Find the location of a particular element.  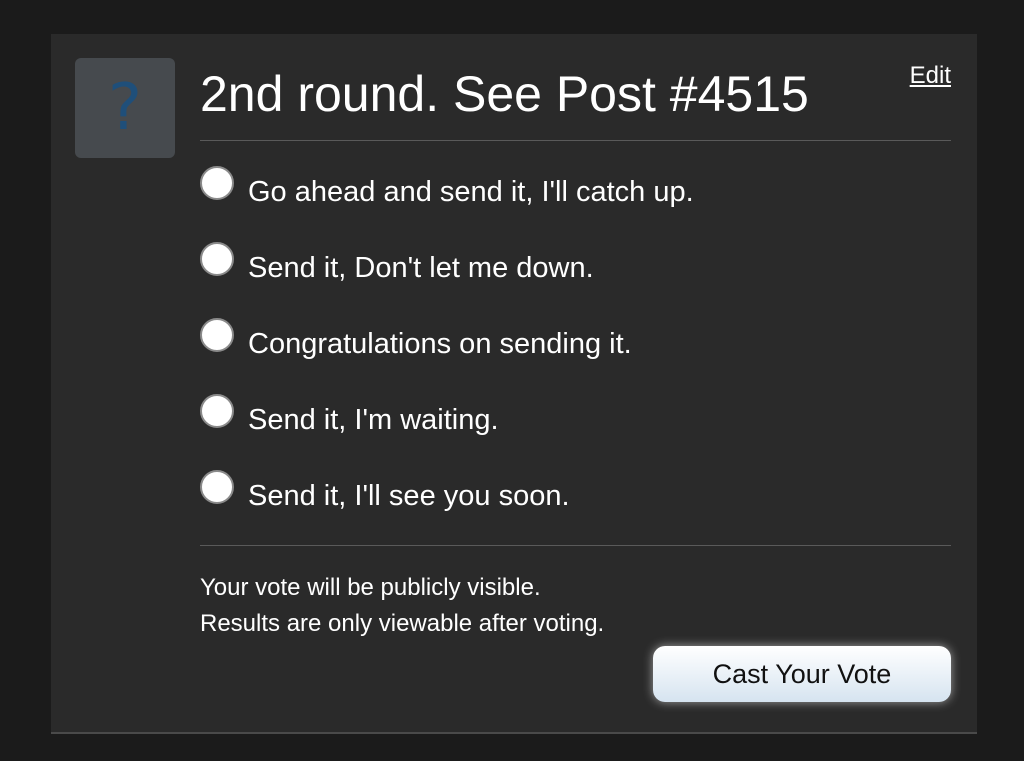

poll-option-label: Go ahead and send it, I'll catch up. is located at coordinates (471, 192).